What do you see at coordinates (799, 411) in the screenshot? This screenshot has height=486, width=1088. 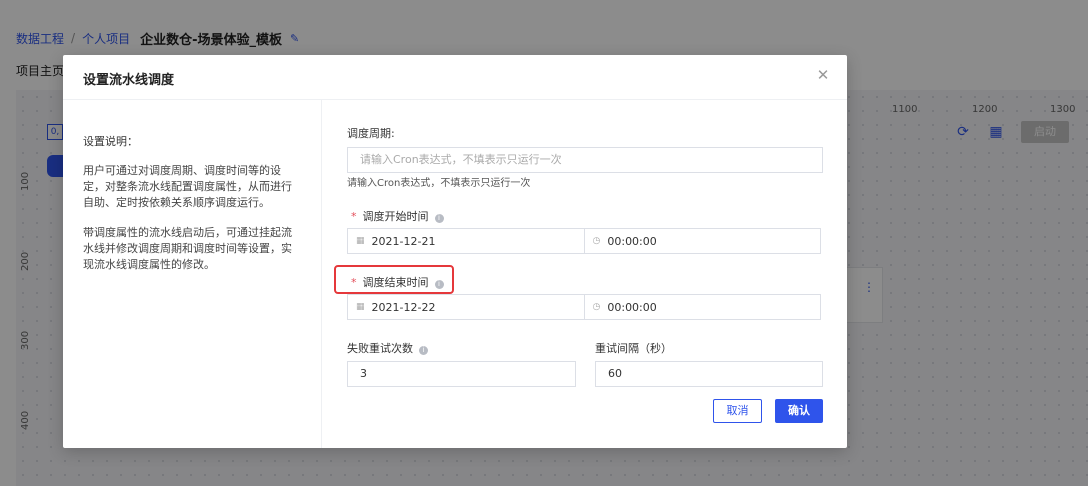 I see `confirm-button: 确认` at bounding box center [799, 411].